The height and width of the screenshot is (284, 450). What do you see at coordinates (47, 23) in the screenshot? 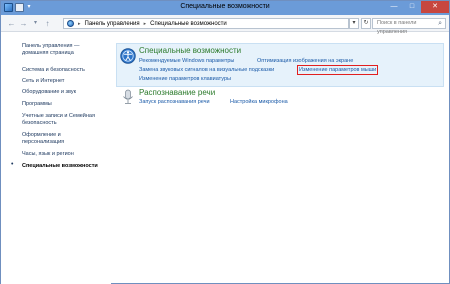
I see `up-button: ↑` at bounding box center [47, 23].